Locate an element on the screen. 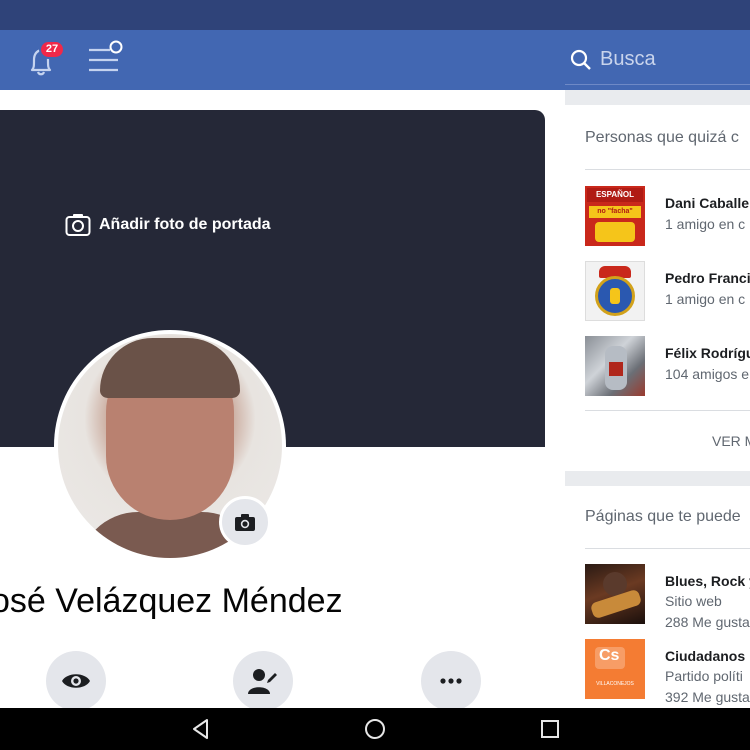  menu-icon is located at coordinates (107, 57).